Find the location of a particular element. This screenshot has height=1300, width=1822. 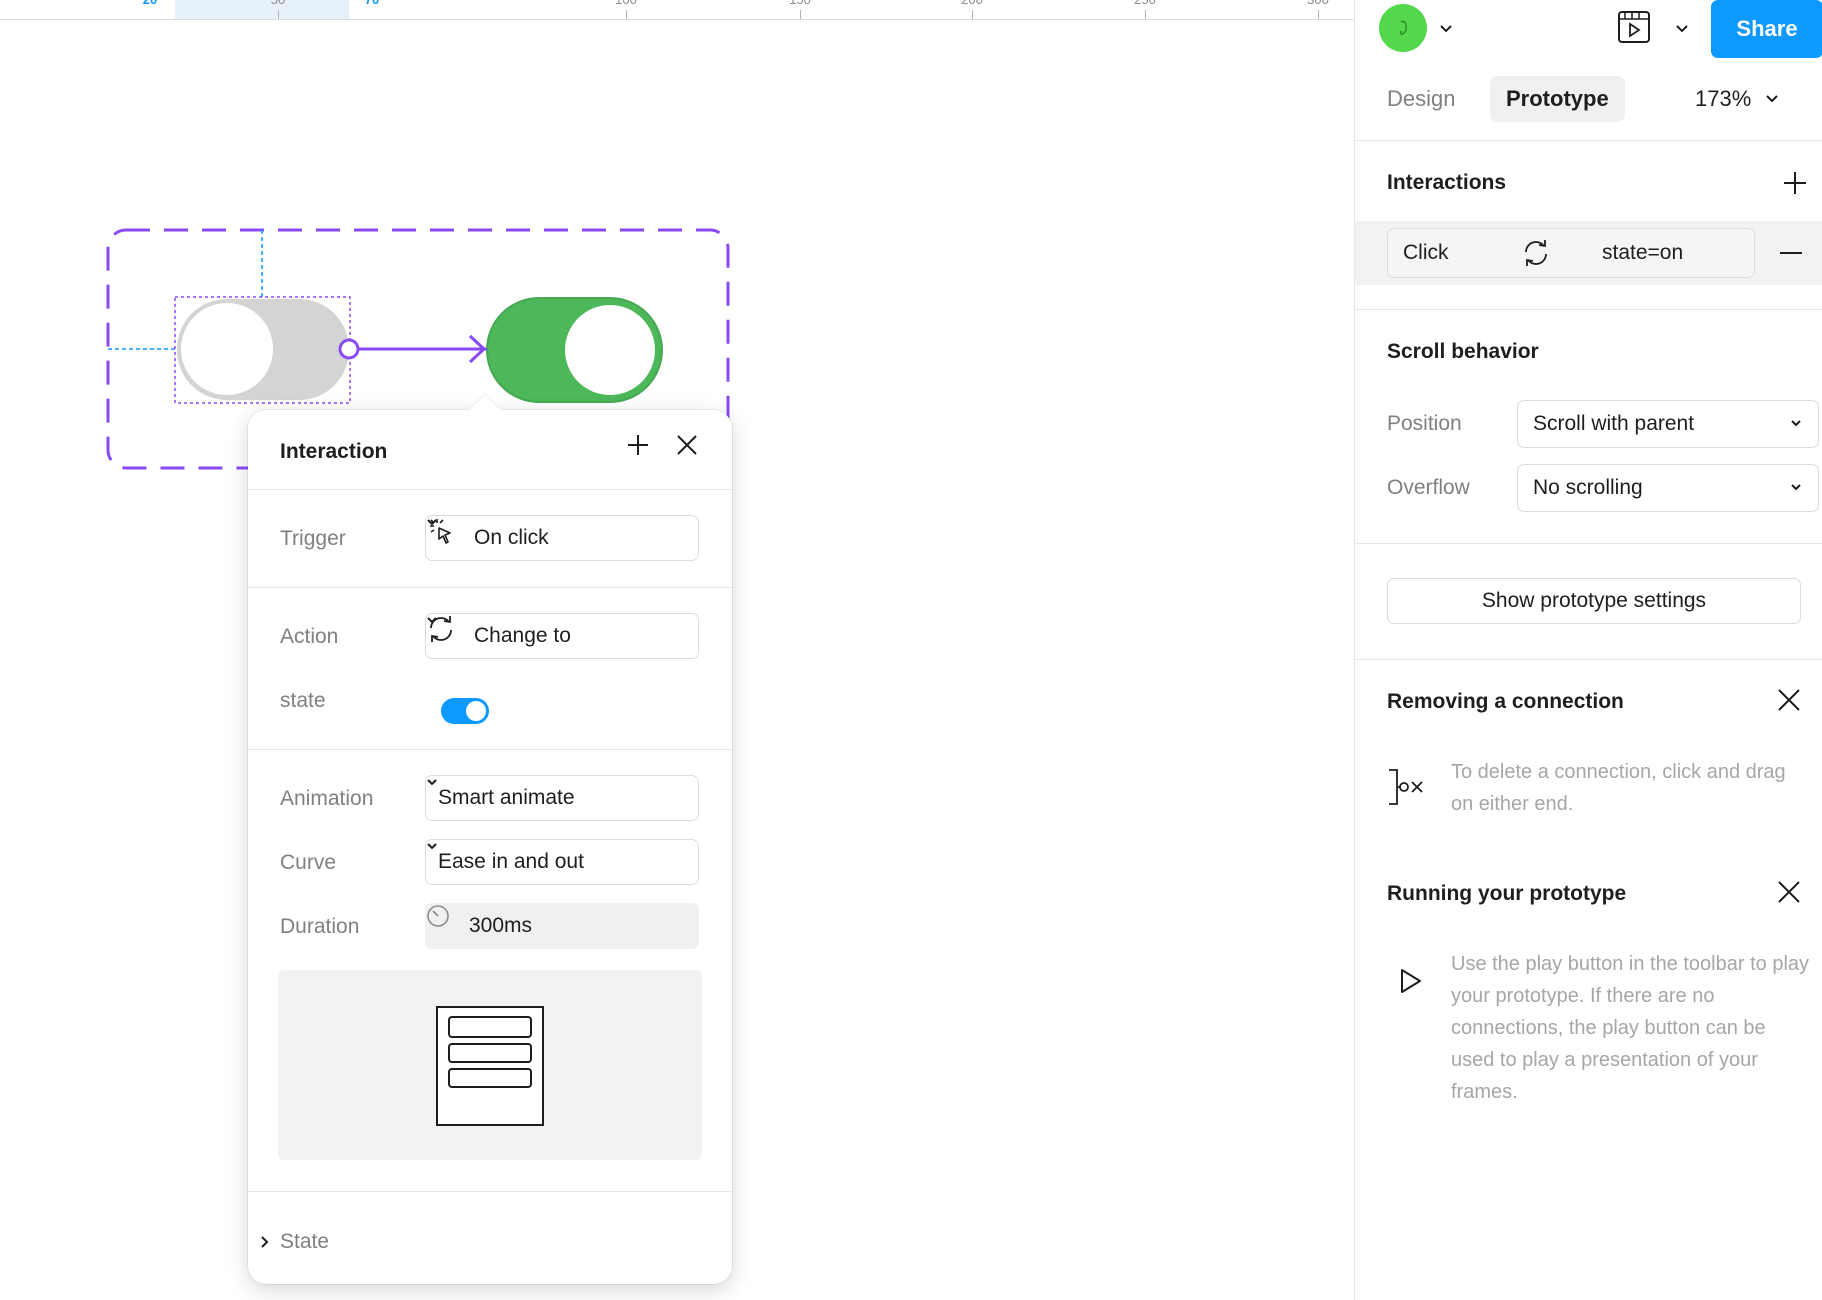

curve-label: Curve is located at coordinates (308, 862).